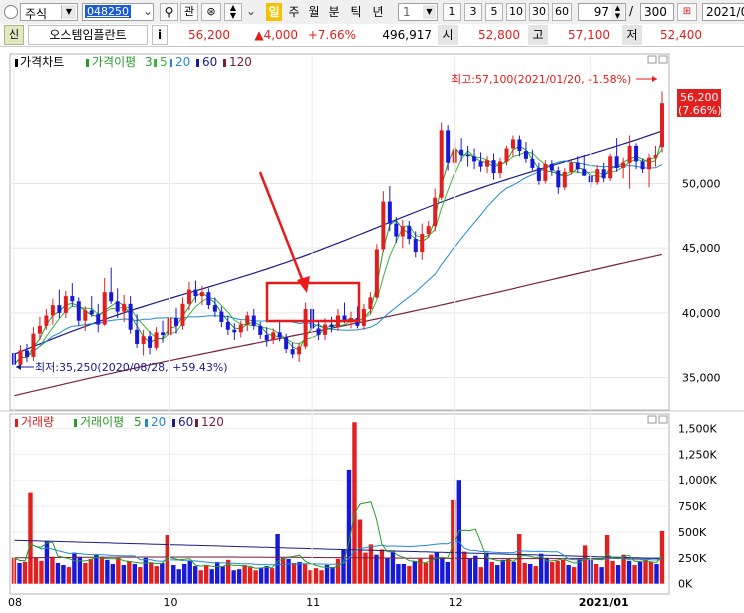 This screenshot has width=744, height=613. I want to click on volume-panel-close-icon, so click(663, 419).